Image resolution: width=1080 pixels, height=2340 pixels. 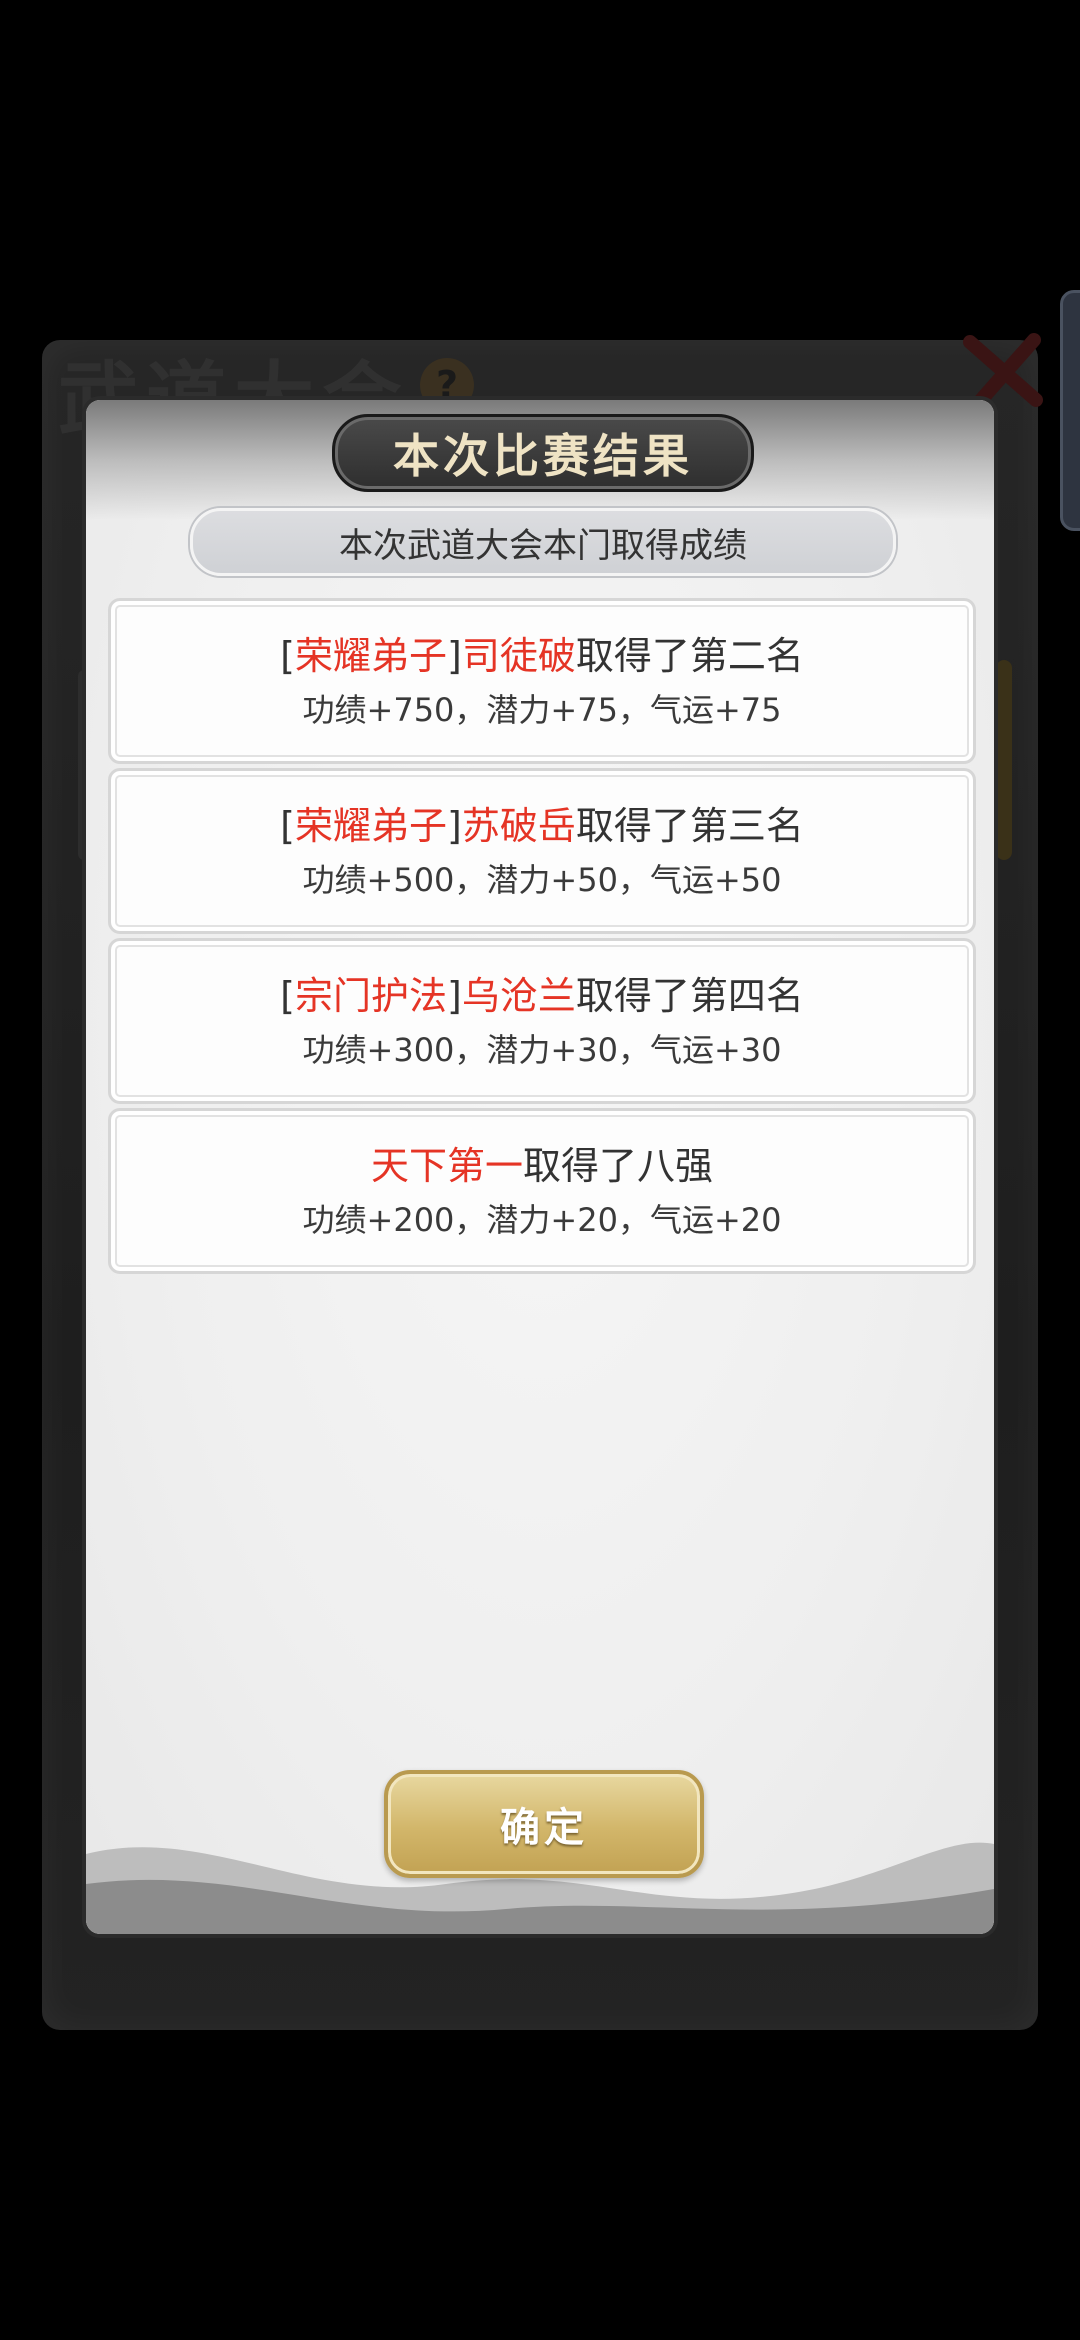 What do you see at coordinates (543, 456) in the screenshot?
I see `dialog-title-text: 本次比赛结果` at bounding box center [543, 456].